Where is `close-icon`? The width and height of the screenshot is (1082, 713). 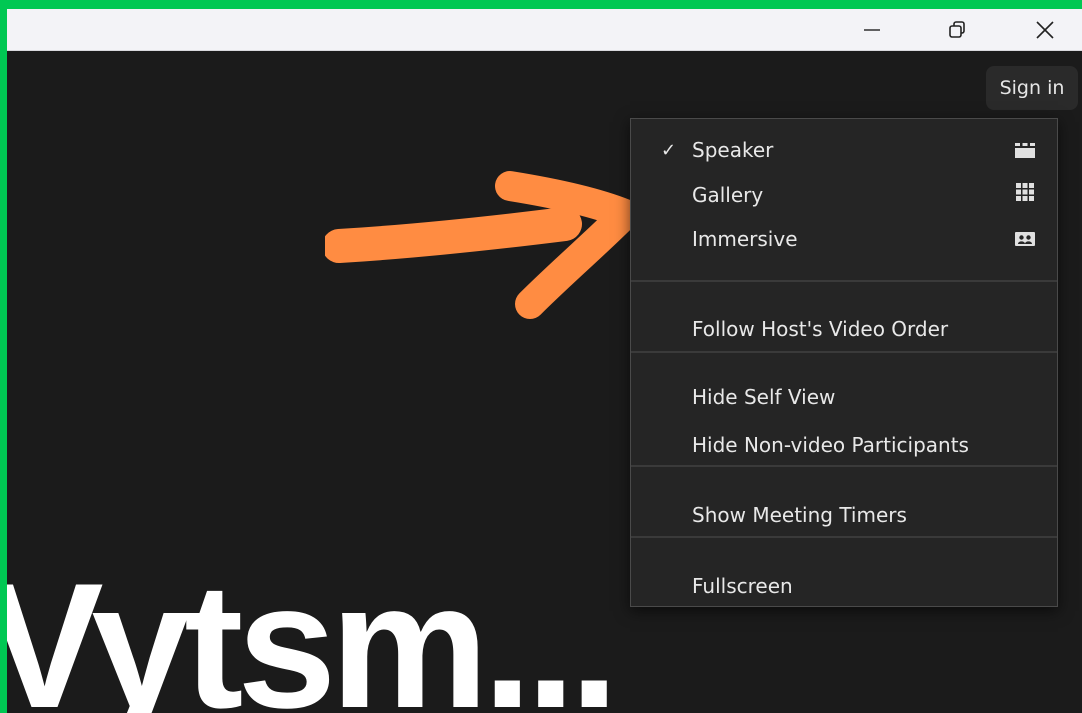 close-icon is located at coordinates (1045, 29).